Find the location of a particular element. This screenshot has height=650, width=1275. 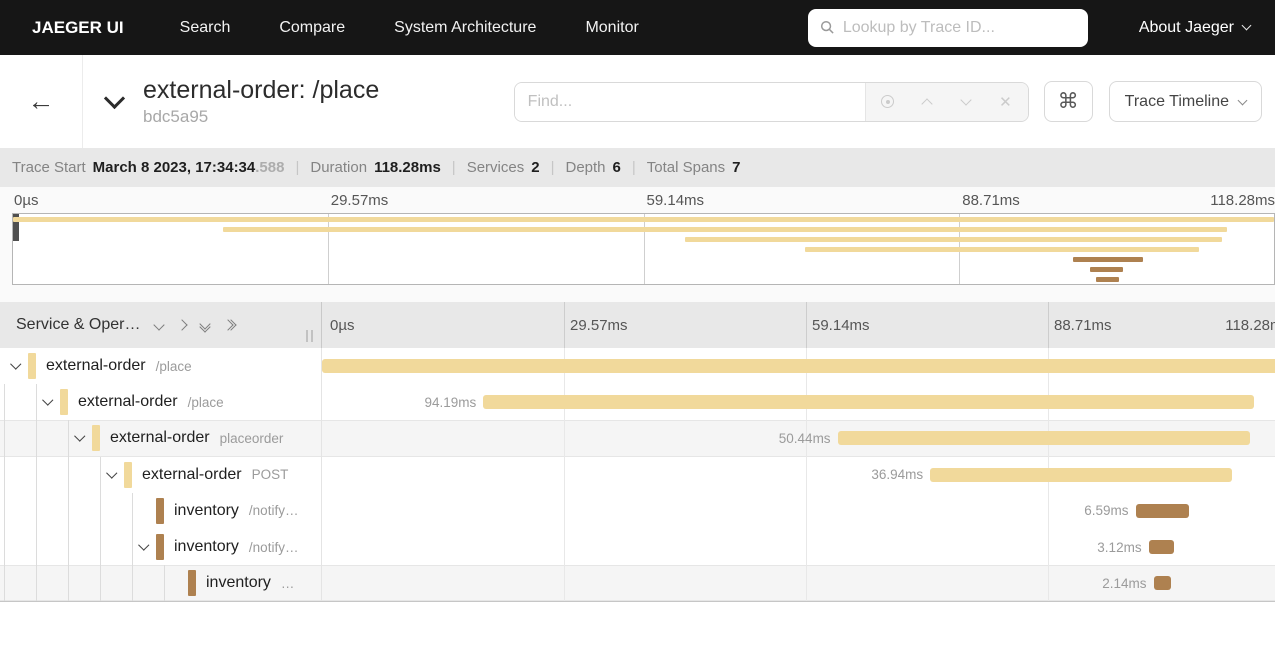

summary-label-depth: Depth is located at coordinates (585, 167).